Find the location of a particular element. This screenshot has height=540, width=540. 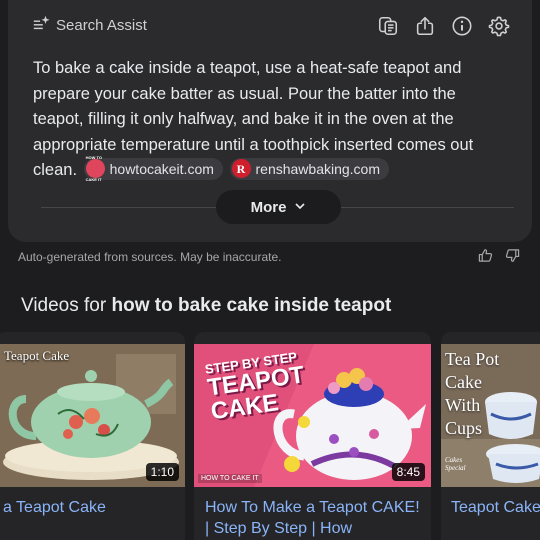

brand-tag: HOW TO CAKE IT is located at coordinates (230, 478).